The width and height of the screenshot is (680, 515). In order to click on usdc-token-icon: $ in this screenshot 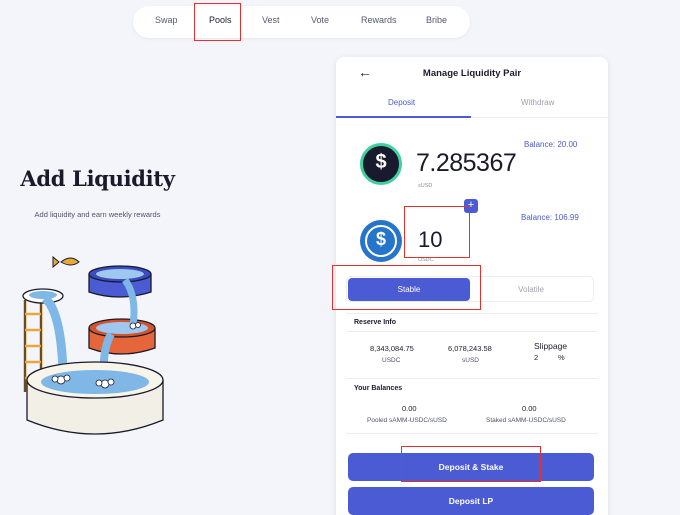, I will do `click(381, 241)`.